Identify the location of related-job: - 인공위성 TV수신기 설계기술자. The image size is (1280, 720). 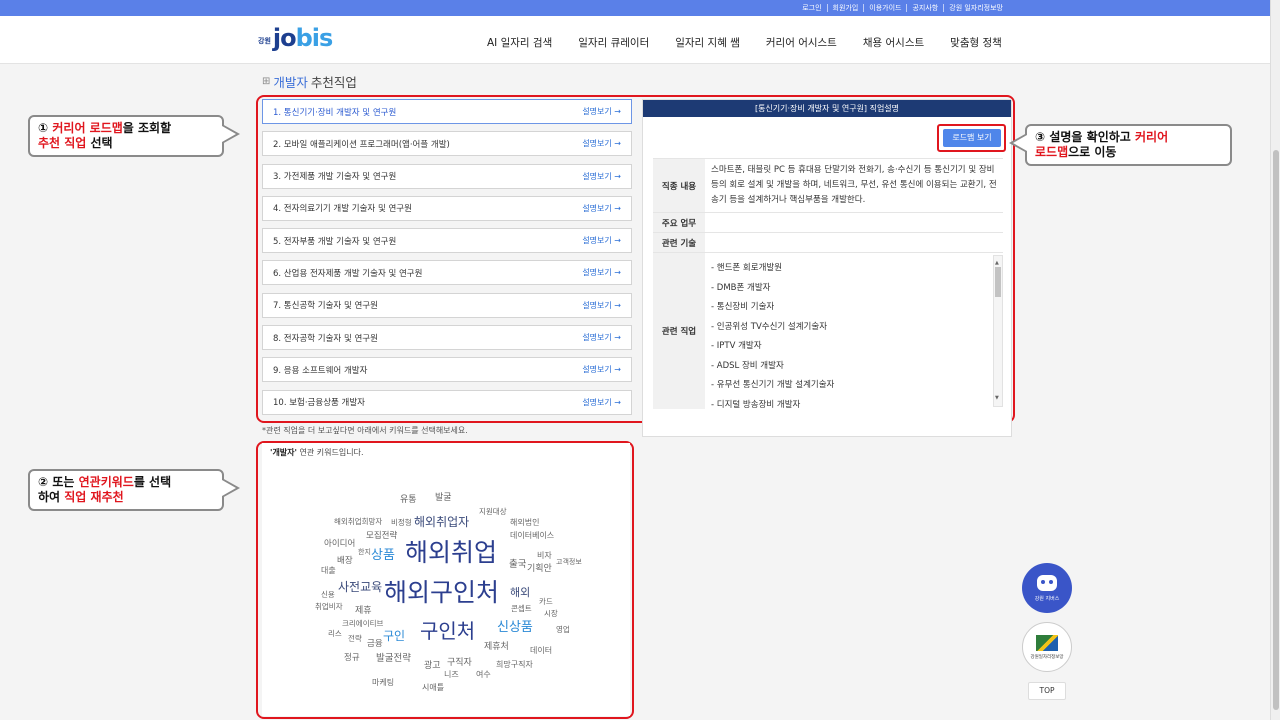
(769, 326).